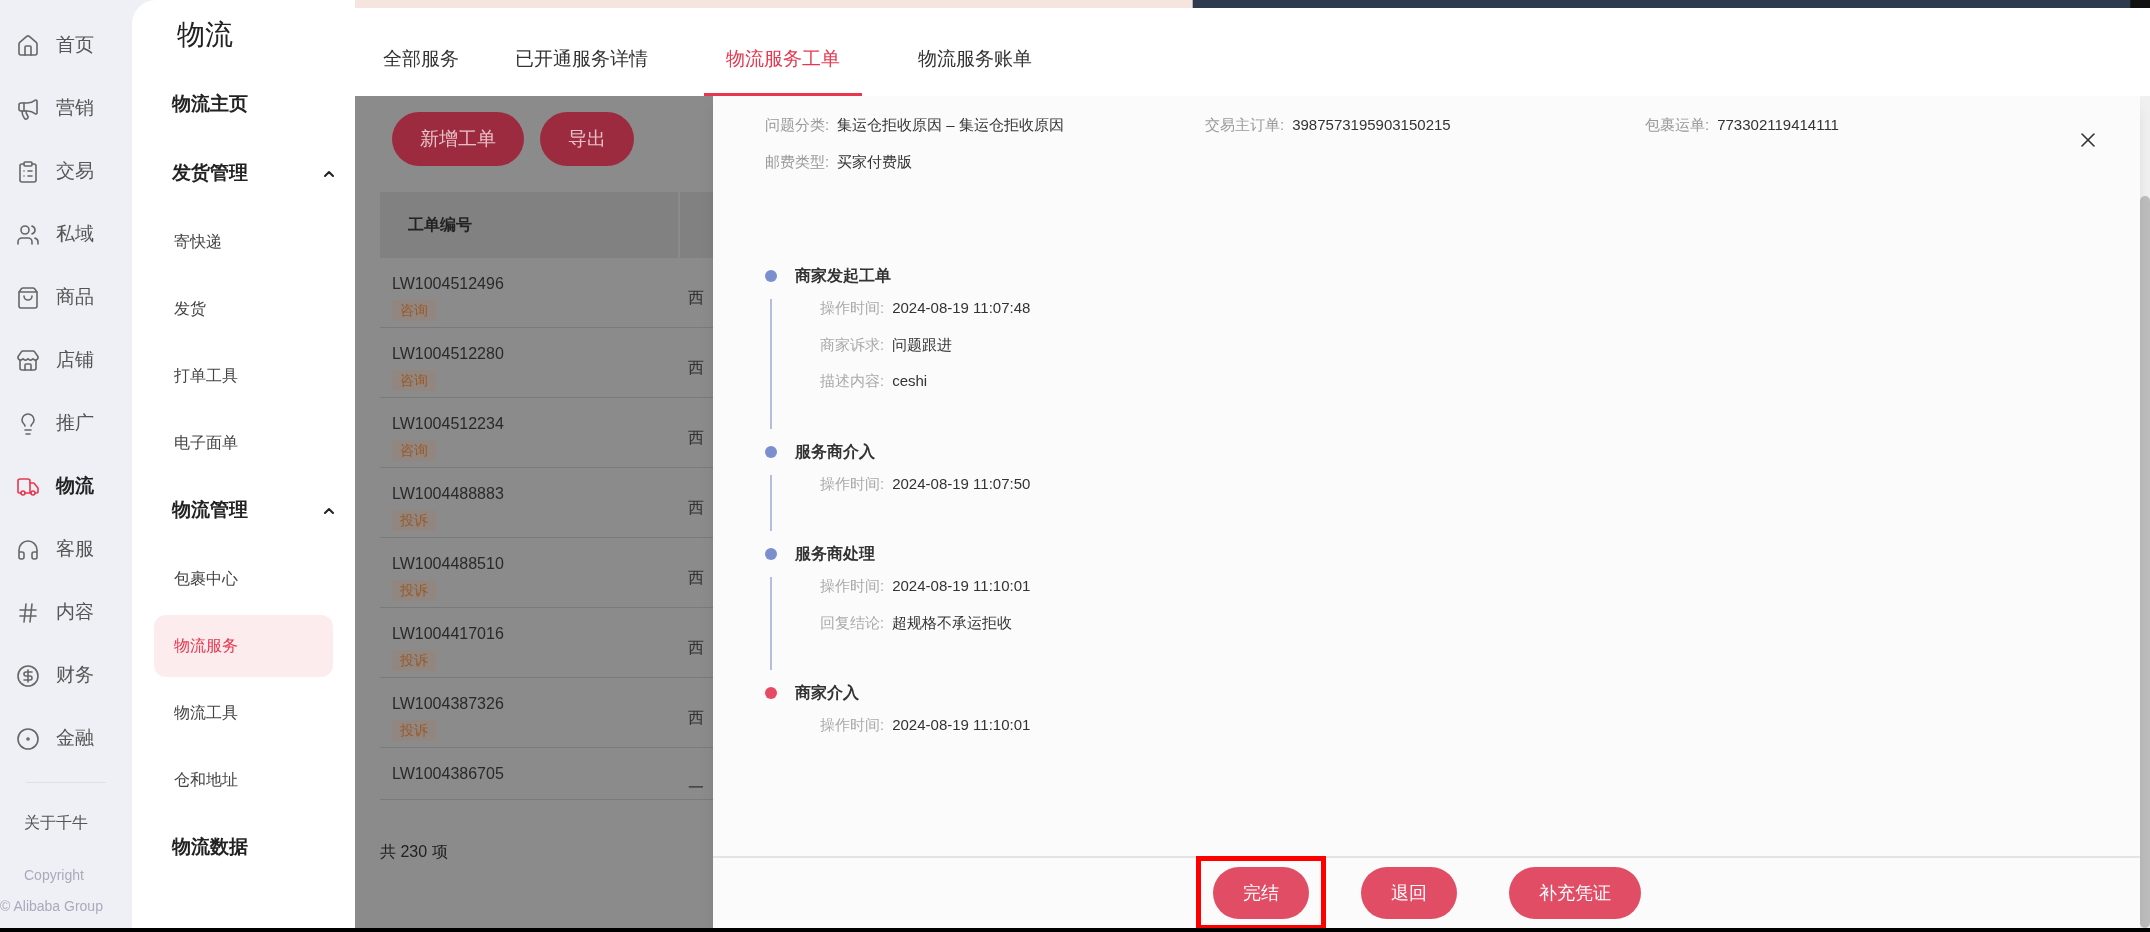 The height and width of the screenshot is (932, 2150). I want to click on field-label: 描述内容:, so click(852, 381).